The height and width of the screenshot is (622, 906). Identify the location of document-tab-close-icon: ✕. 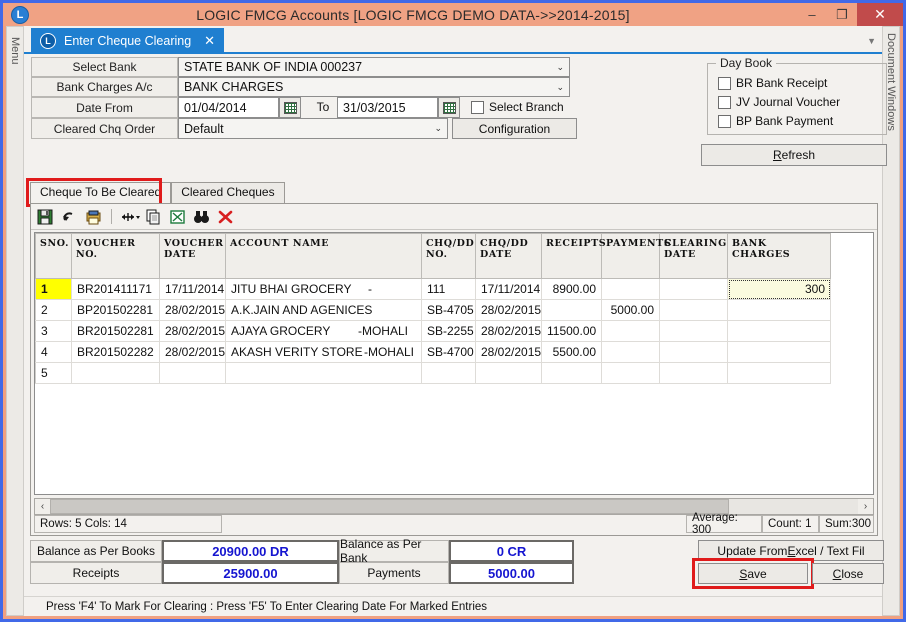
(209, 41).